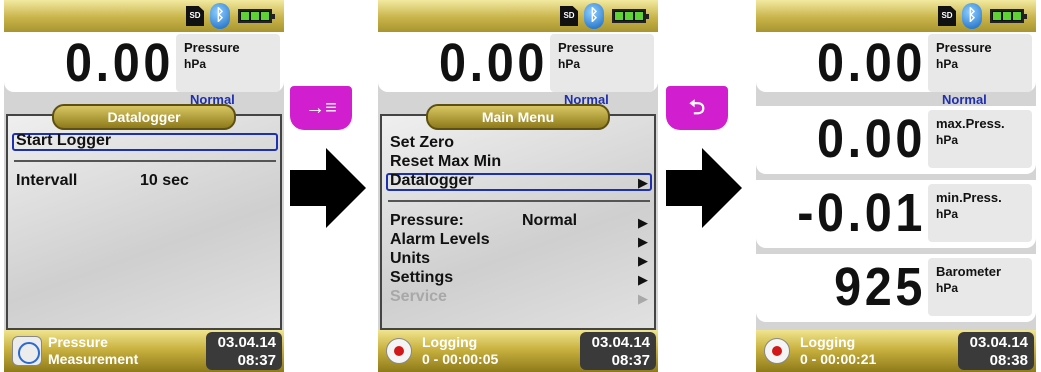 This screenshot has width=1041, height=372. Describe the element at coordinates (418, 296) in the screenshot. I see `menu-item-service: Service` at that location.